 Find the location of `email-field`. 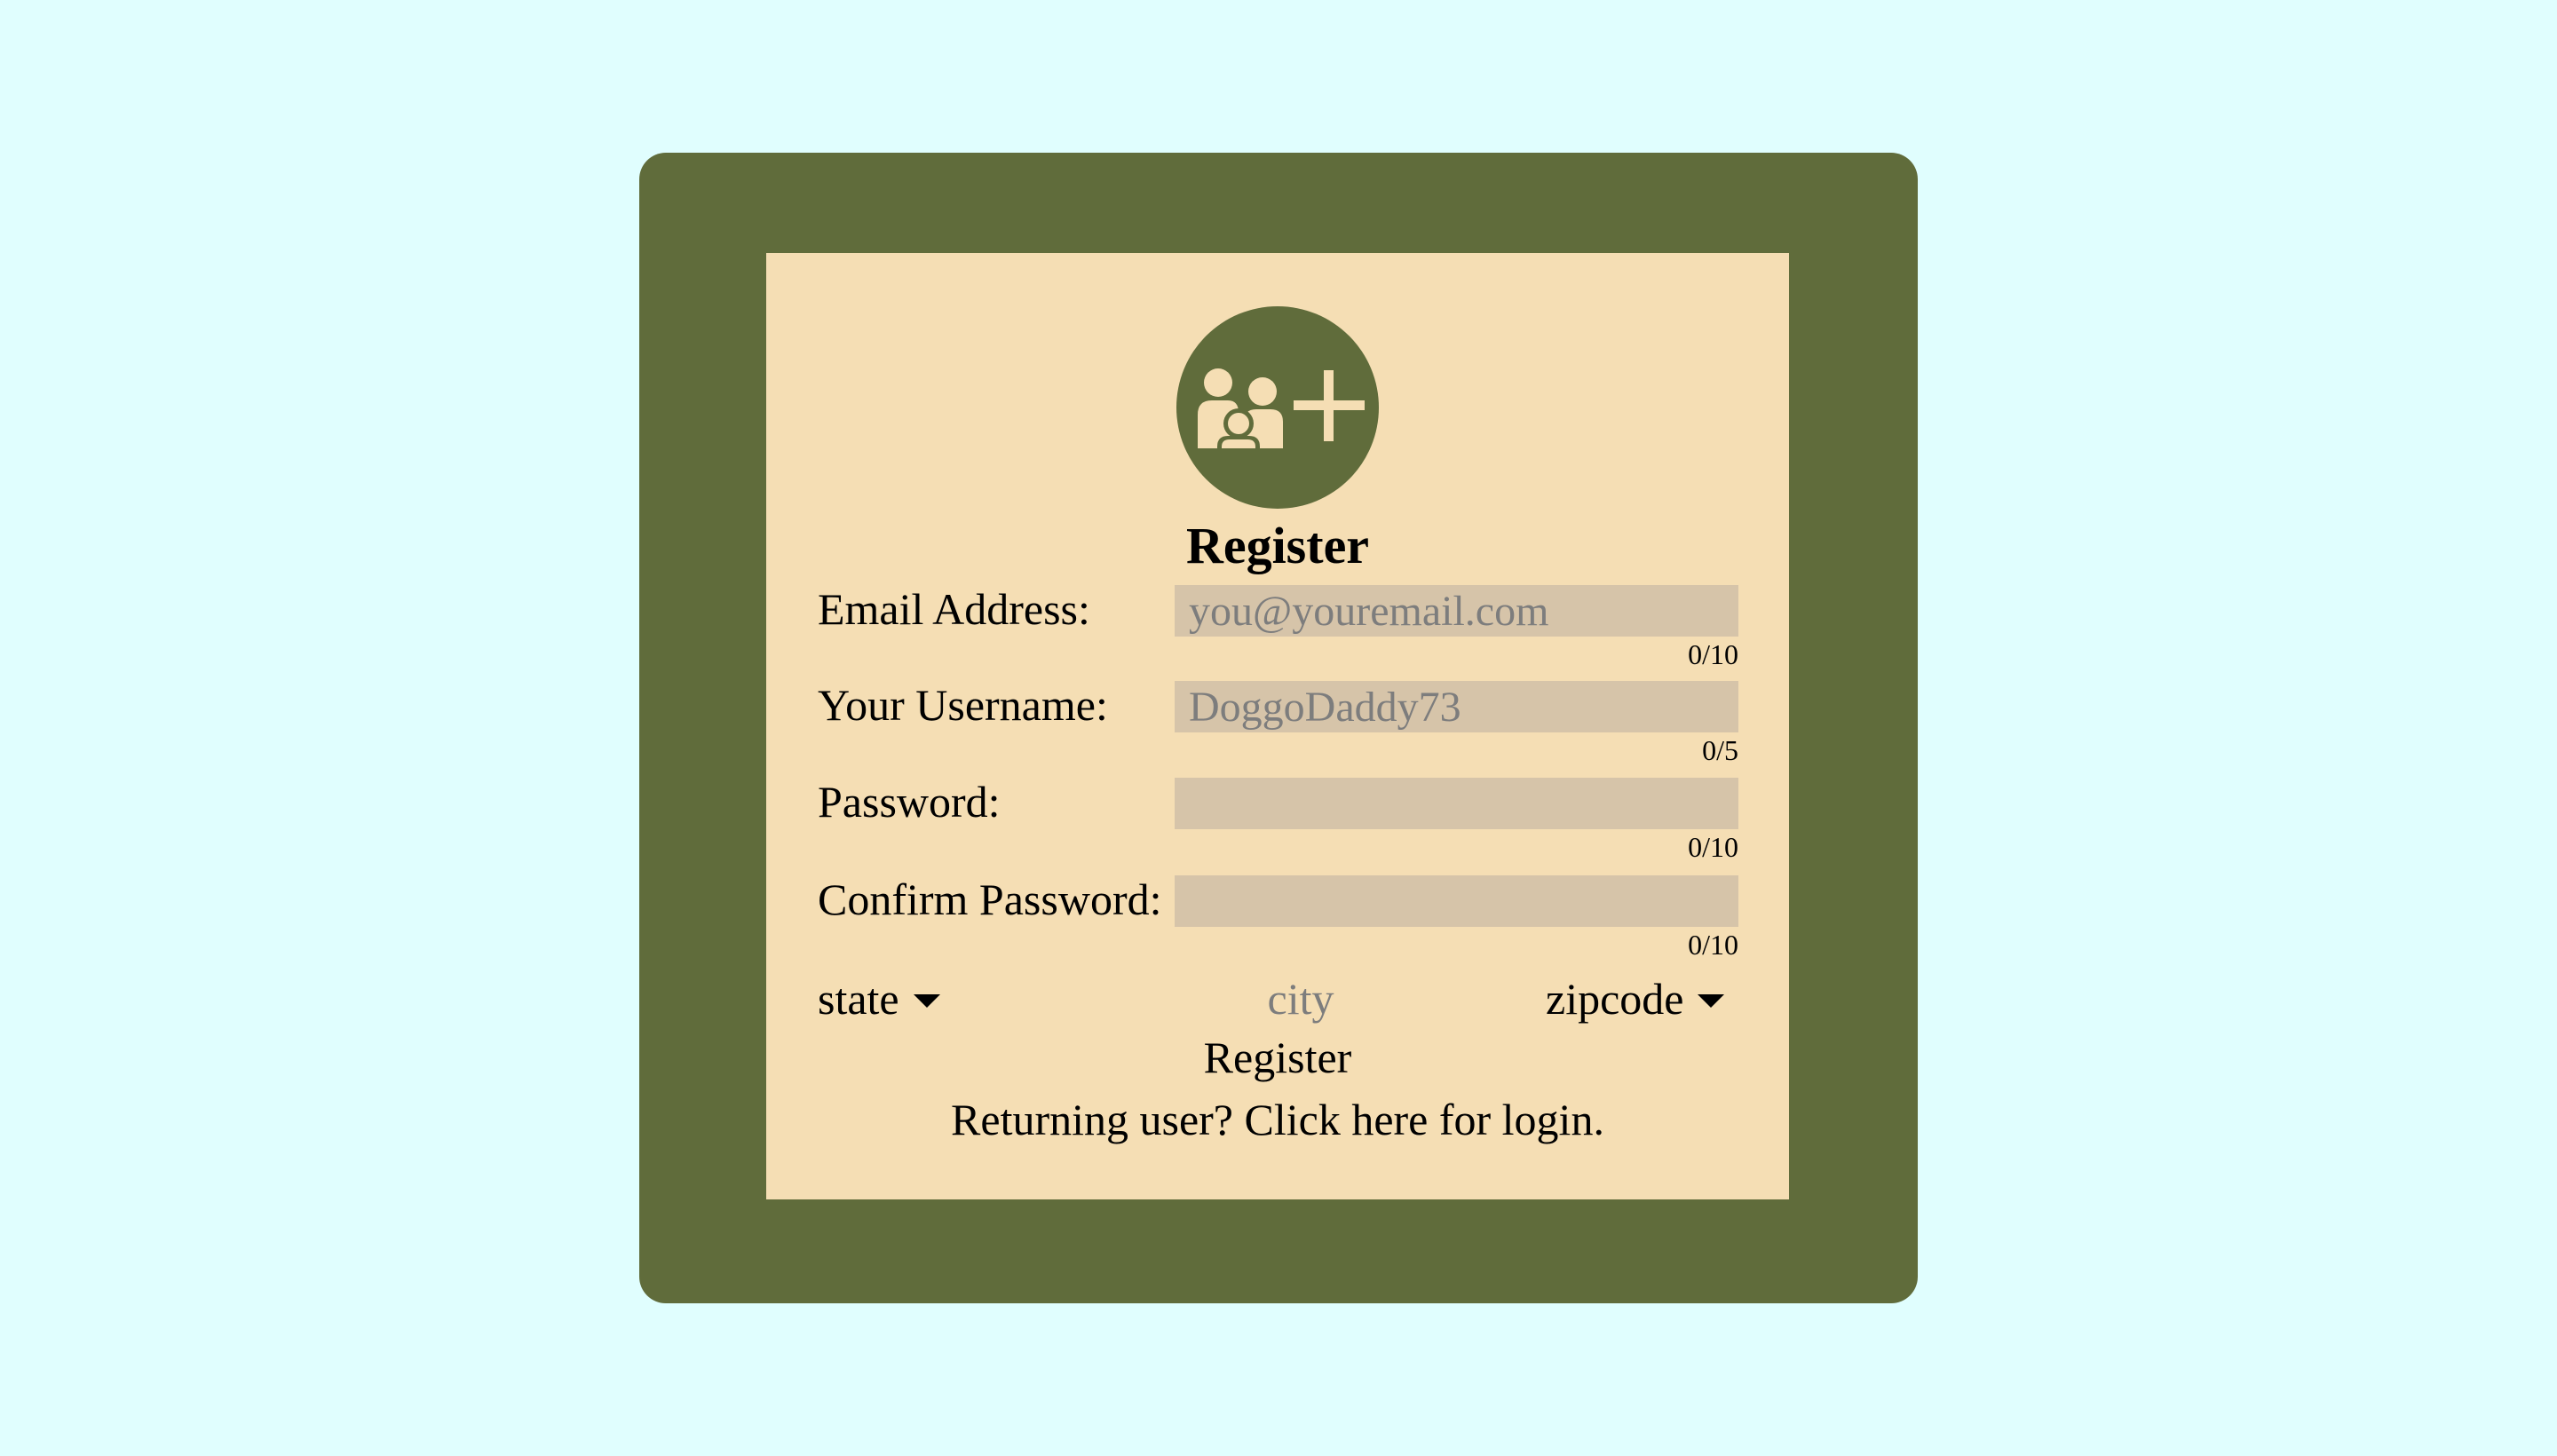

email-field is located at coordinates (1456, 611).